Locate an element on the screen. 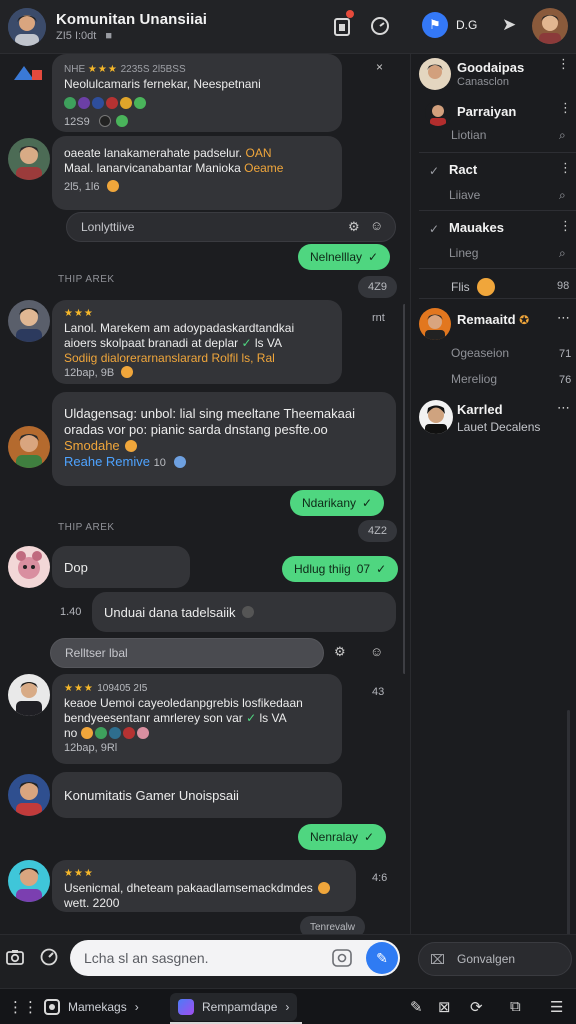 This screenshot has height=1024, width=576. message-time: 109405 2I5 is located at coordinates (122, 688).